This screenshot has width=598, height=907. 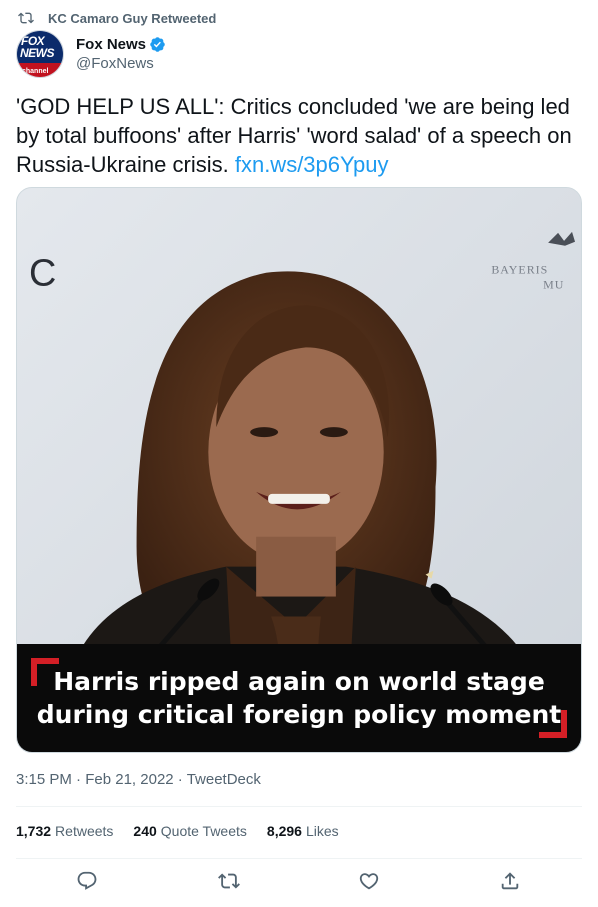 I want to click on retweet-label: KC Camaro Guy Retweeted, so click(x=132, y=18).